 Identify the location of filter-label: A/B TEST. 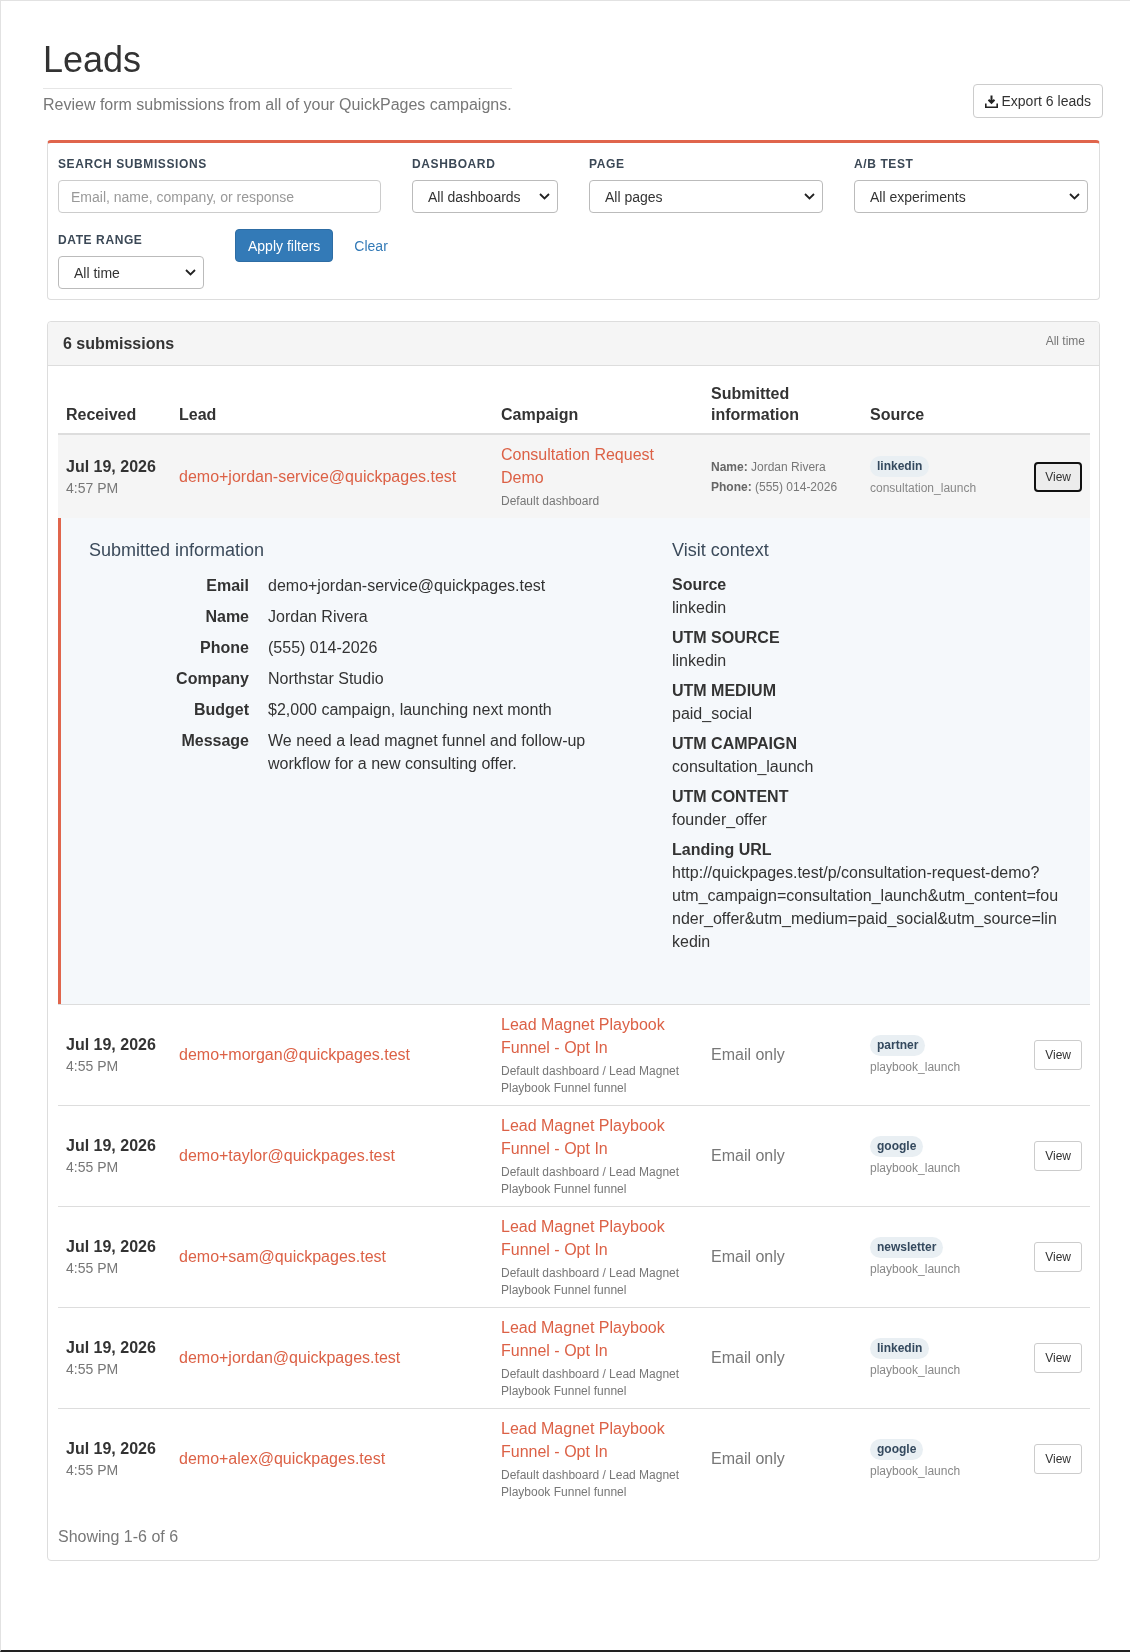
(884, 164).